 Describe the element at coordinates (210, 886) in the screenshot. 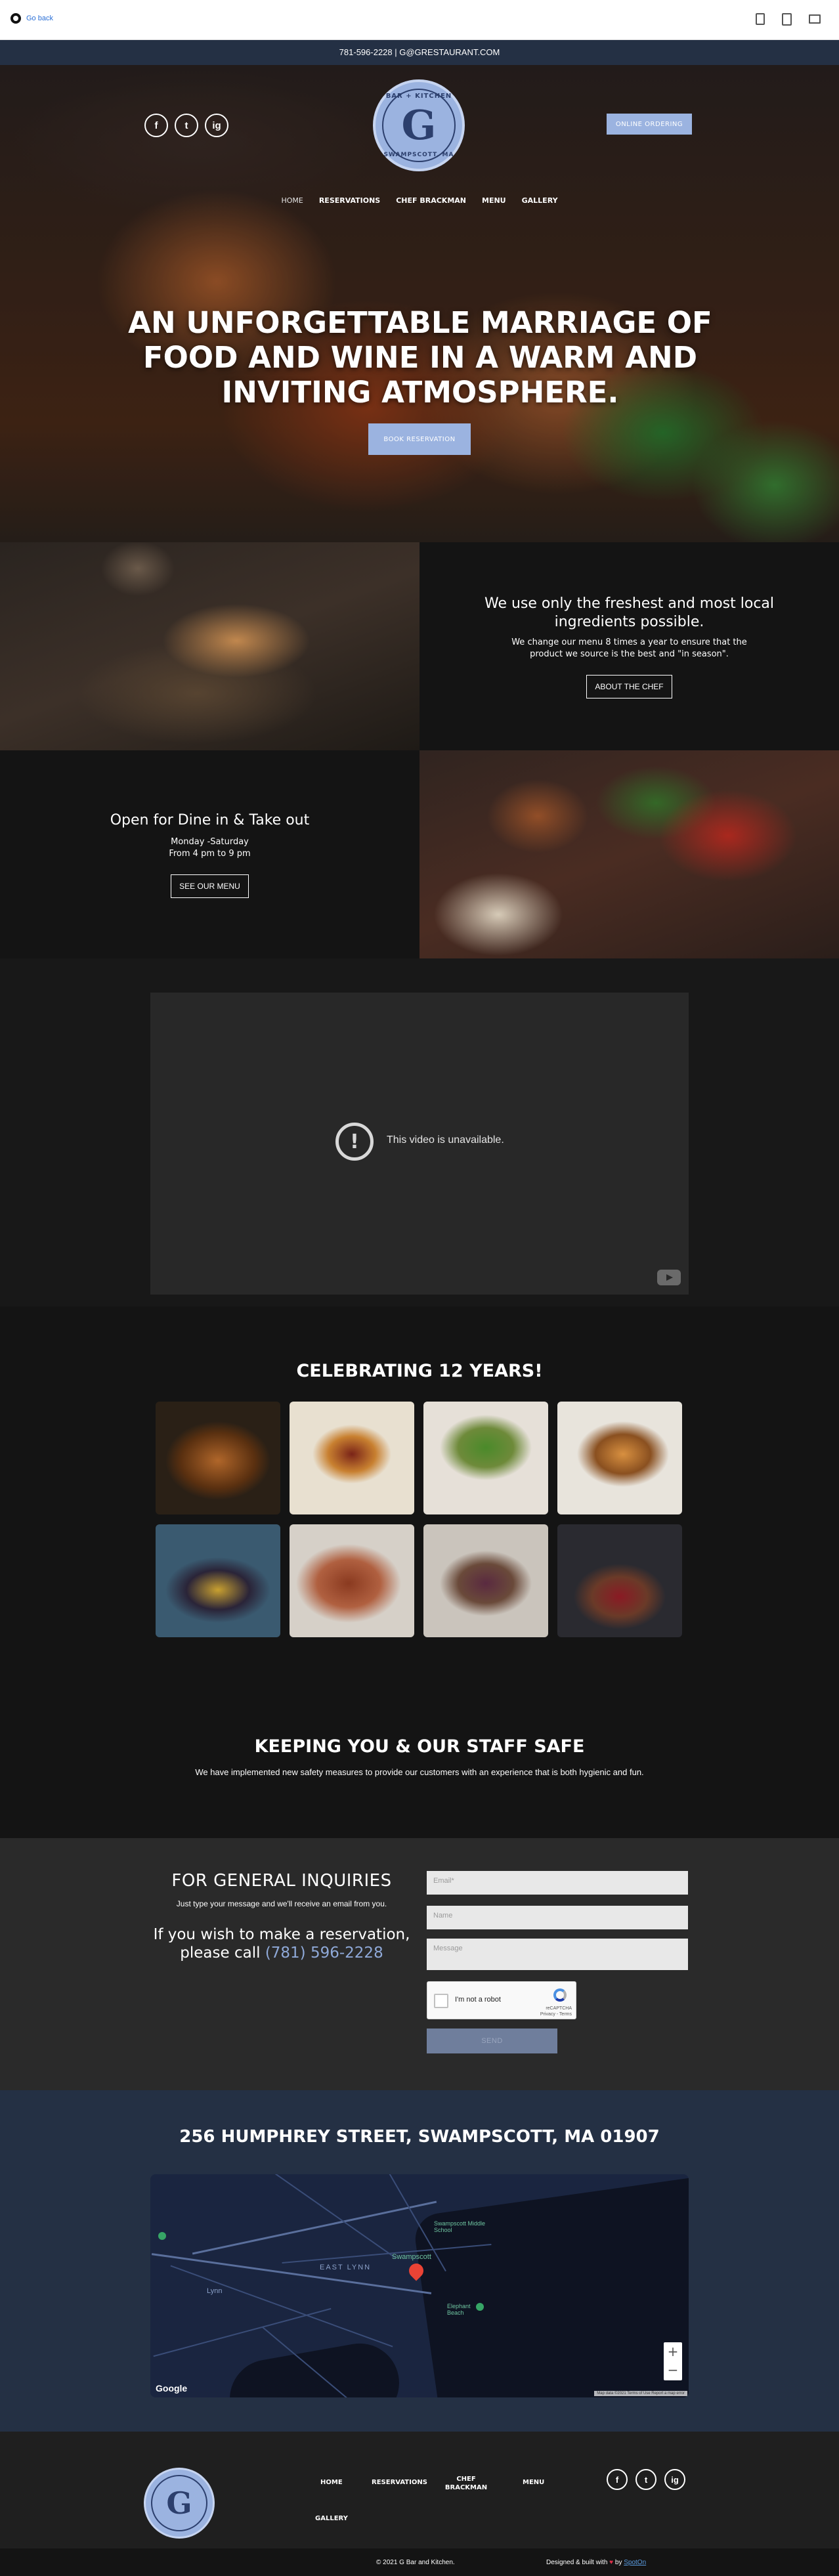

I see `see-menu-button: SEE OUR MENU` at that location.